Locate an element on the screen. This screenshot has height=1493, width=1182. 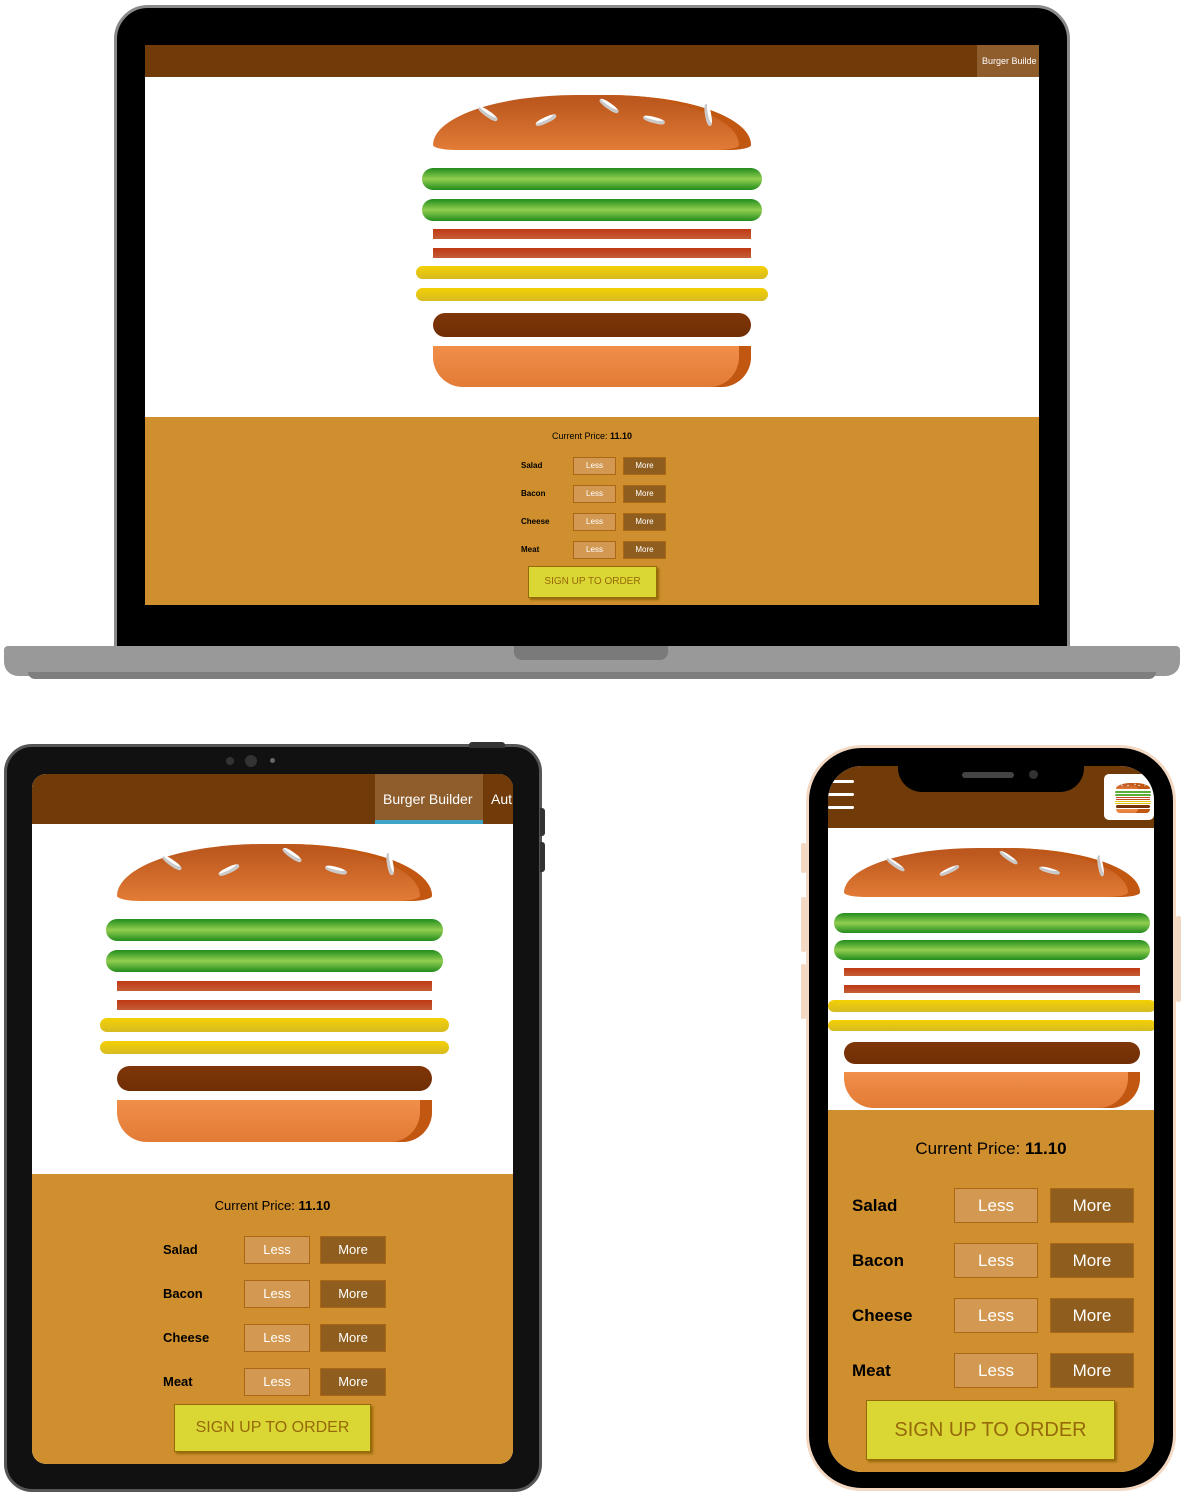
tablet-sensor is located at coordinates (272, 760).